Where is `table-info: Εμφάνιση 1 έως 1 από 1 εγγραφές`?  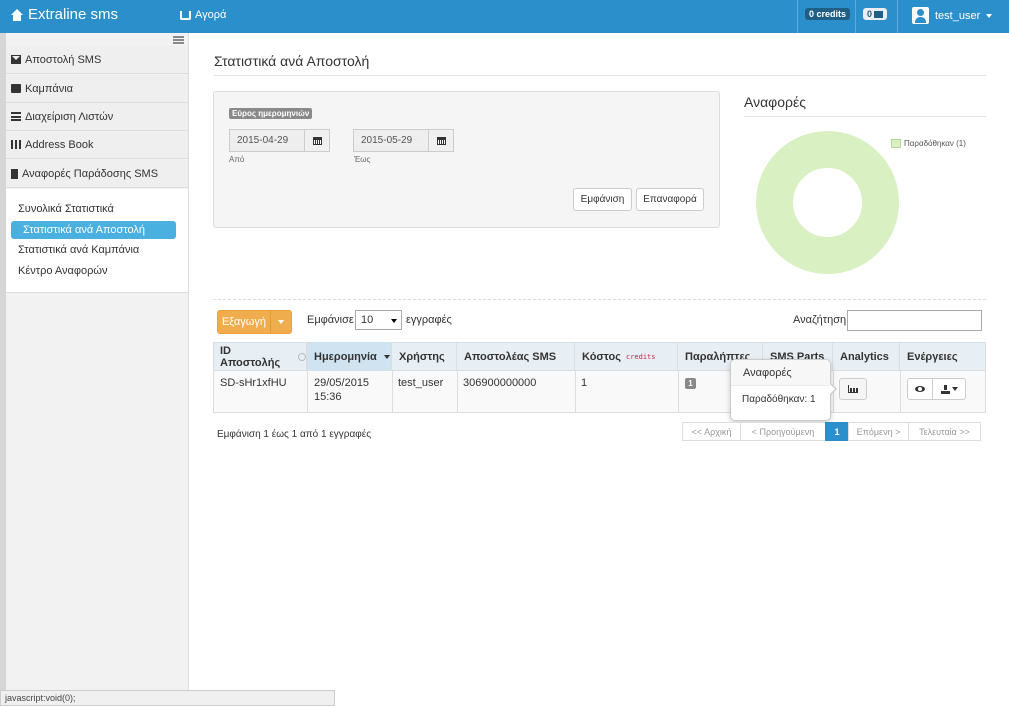 table-info: Εμφάνιση 1 έως 1 από 1 εγγραφές is located at coordinates (294, 434).